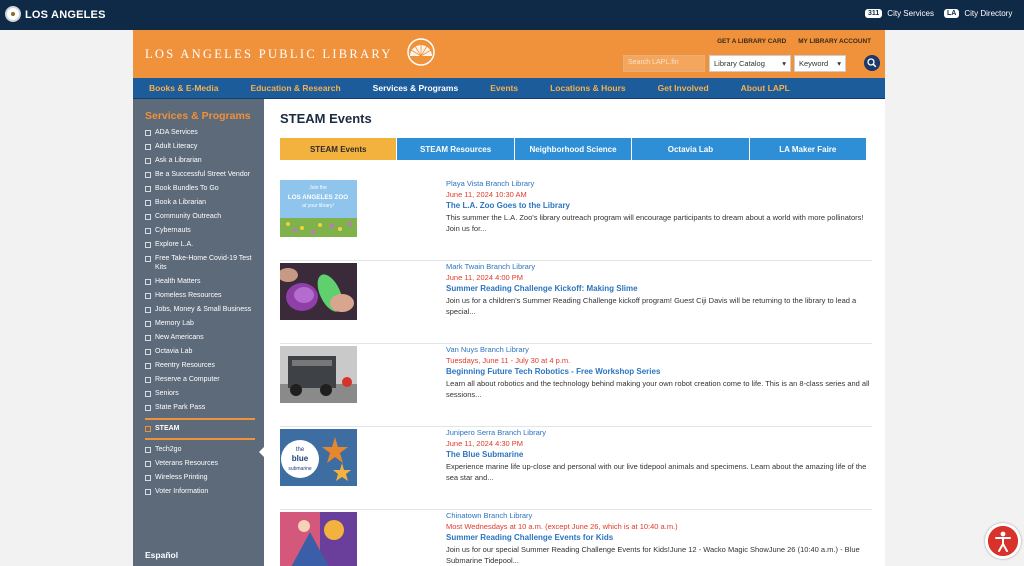 The height and width of the screenshot is (566, 1024). What do you see at coordinates (200, 450) in the screenshot?
I see `sidebar-item-tech2go: Tech2go` at bounding box center [200, 450].